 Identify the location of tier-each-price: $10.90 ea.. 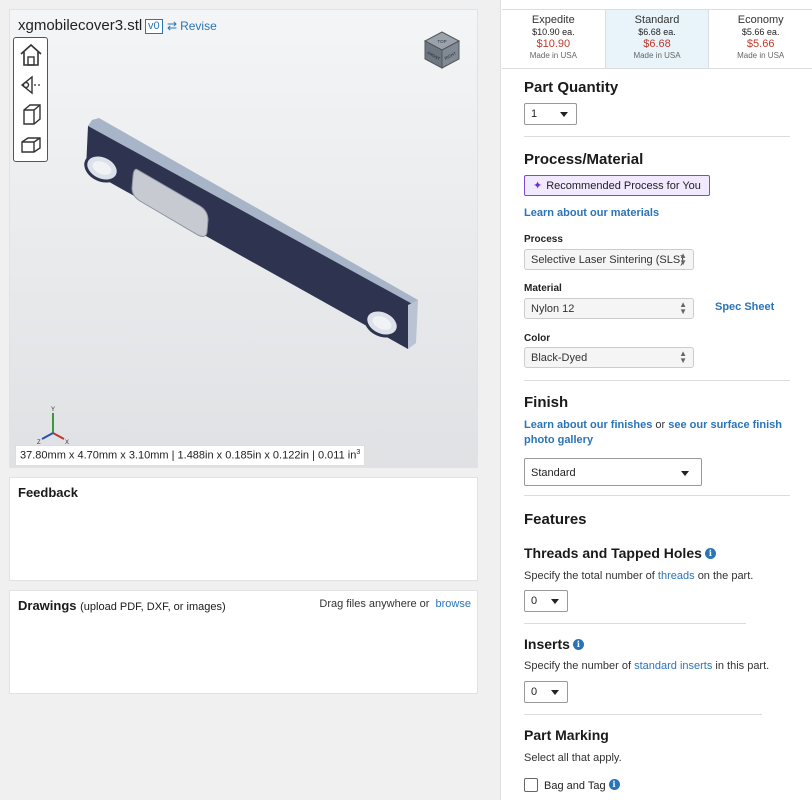
(553, 32).